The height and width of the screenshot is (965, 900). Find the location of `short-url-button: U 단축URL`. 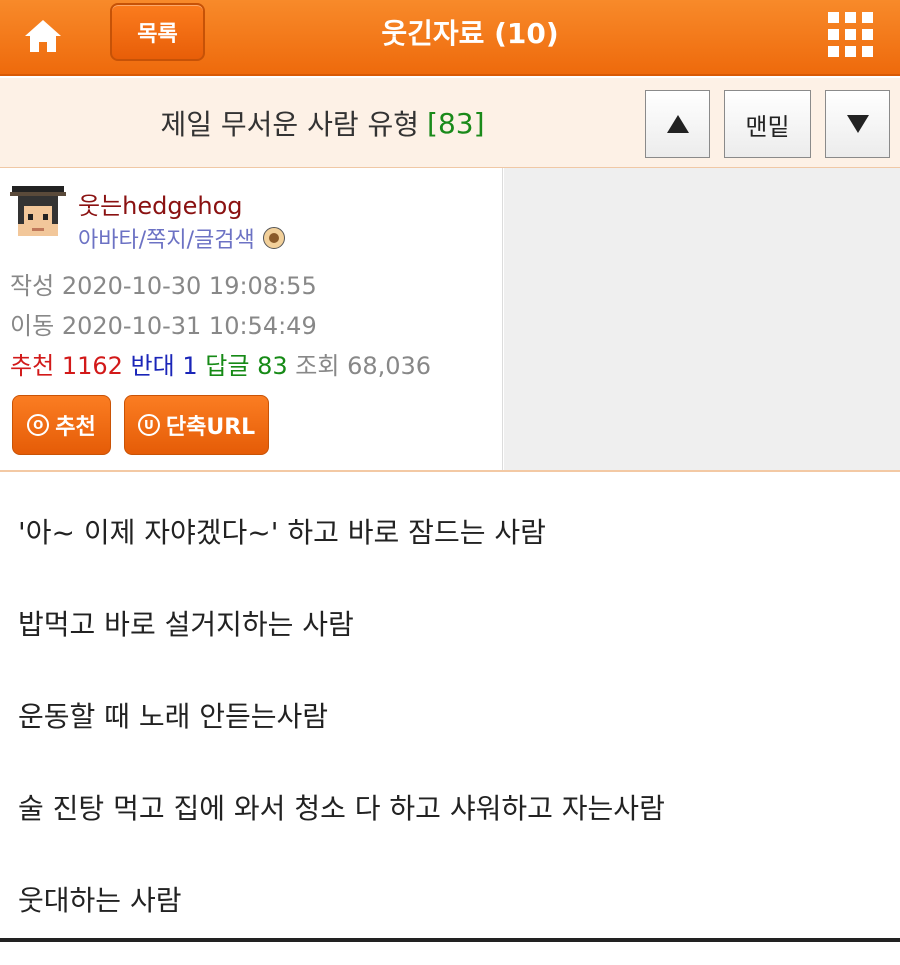

short-url-button: U 단축URL is located at coordinates (196, 425).